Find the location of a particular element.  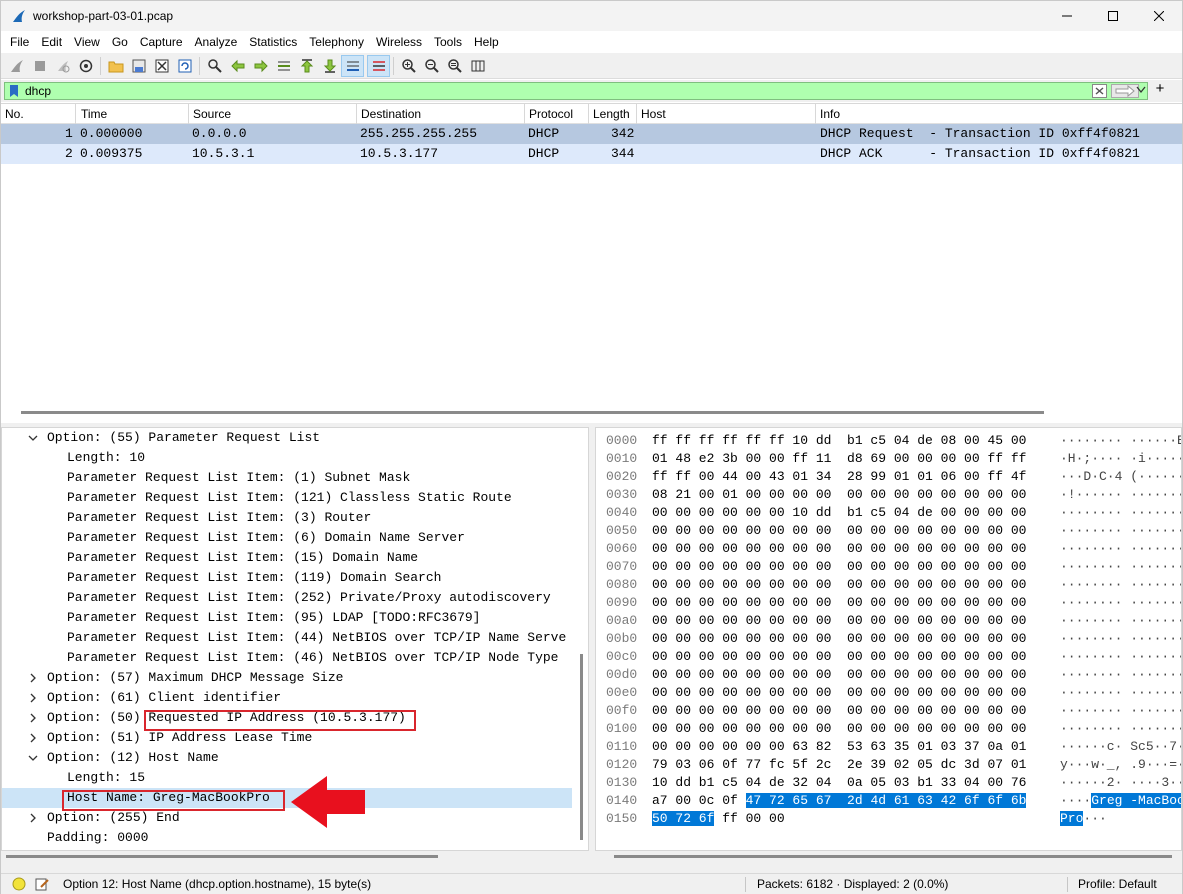

add-filter-button: + is located at coordinates (1160, 88).